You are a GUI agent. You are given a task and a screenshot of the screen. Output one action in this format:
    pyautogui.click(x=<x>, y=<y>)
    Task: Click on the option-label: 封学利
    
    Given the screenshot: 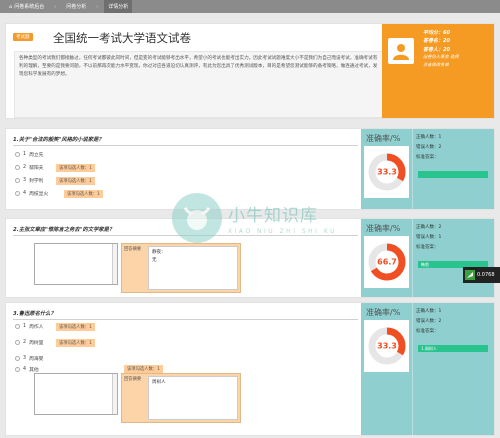 What is the action you would take?
    pyautogui.click(x=36, y=181)
    